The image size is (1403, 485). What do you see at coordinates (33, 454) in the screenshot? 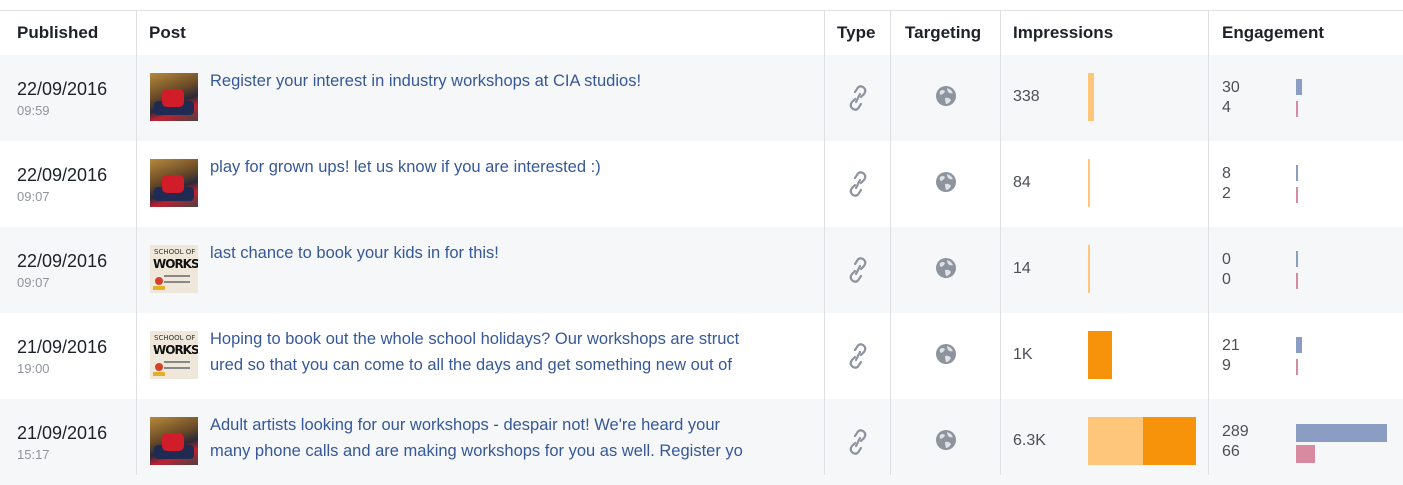
I see `published-time: 15:17` at bounding box center [33, 454].